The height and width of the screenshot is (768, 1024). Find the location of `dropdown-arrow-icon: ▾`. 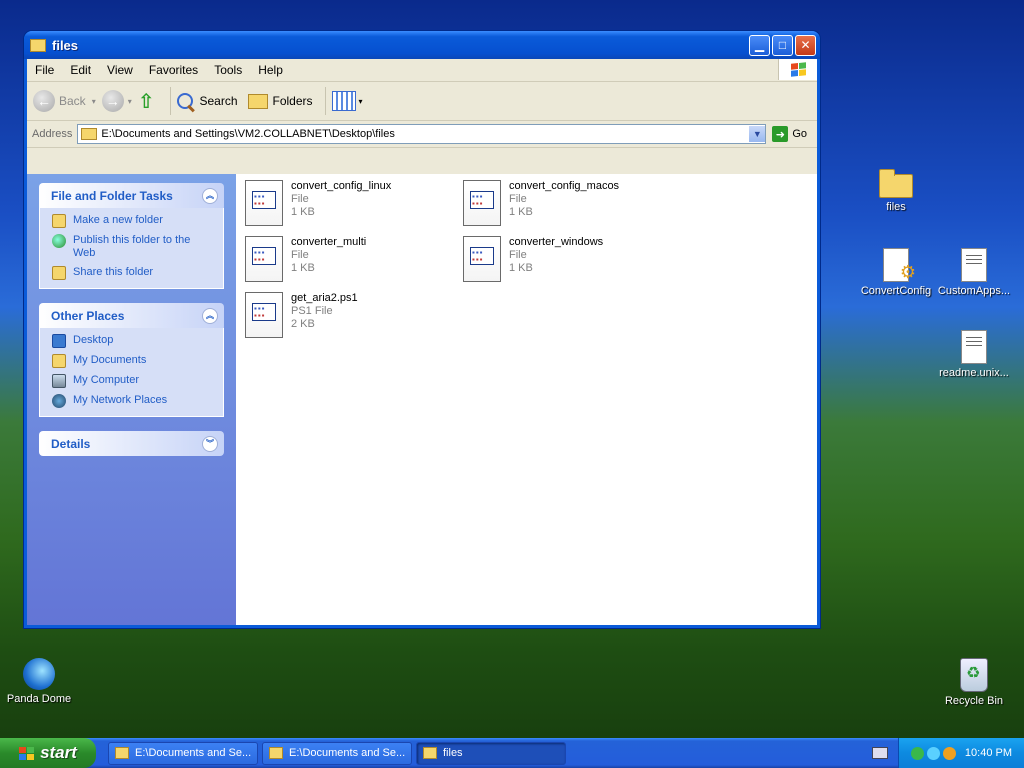

dropdown-arrow-icon: ▾ is located at coordinates (93, 101).